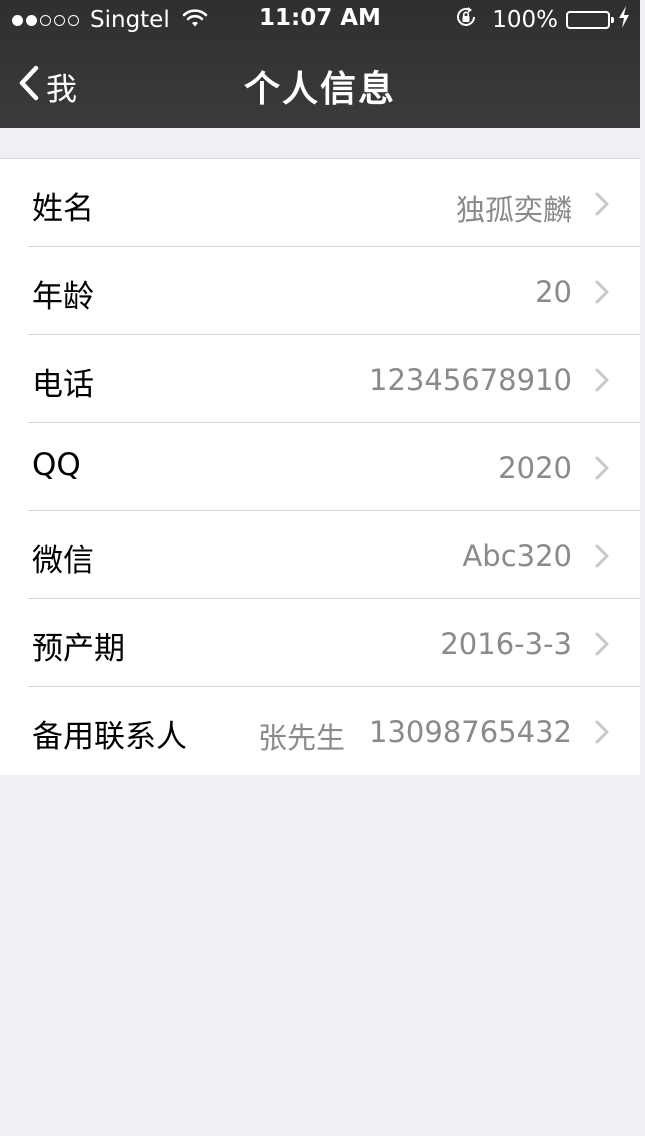  Describe the element at coordinates (63, 297) in the screenshot. I see `row-label: 年龄` at that location.